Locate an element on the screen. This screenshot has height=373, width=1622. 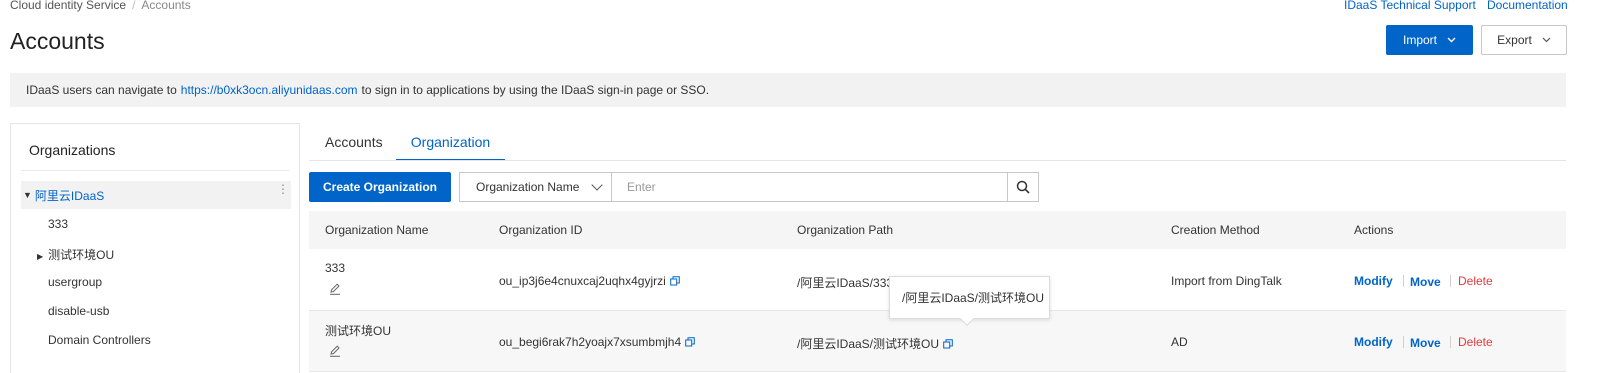
notice-url-link: https://b0xk3ocn.aliyunidaas.com is located at coordinates (269, 90).